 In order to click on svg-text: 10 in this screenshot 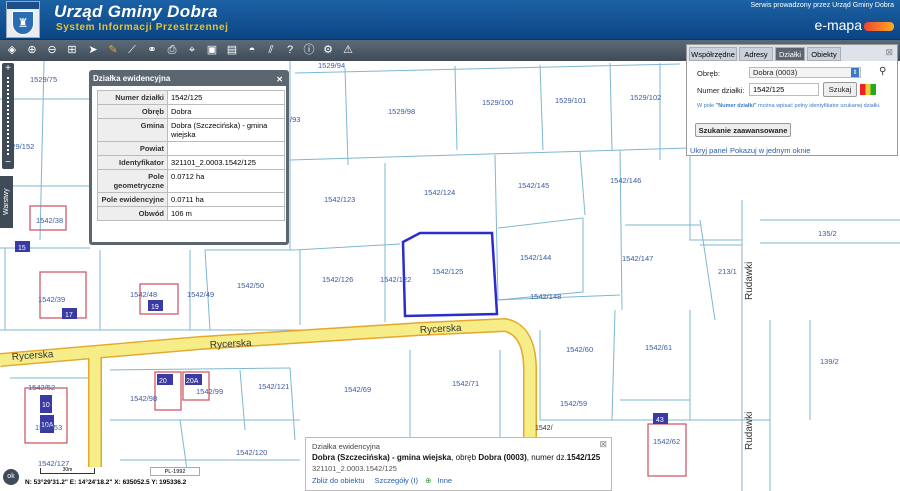, I will do `click(46, 405)`.